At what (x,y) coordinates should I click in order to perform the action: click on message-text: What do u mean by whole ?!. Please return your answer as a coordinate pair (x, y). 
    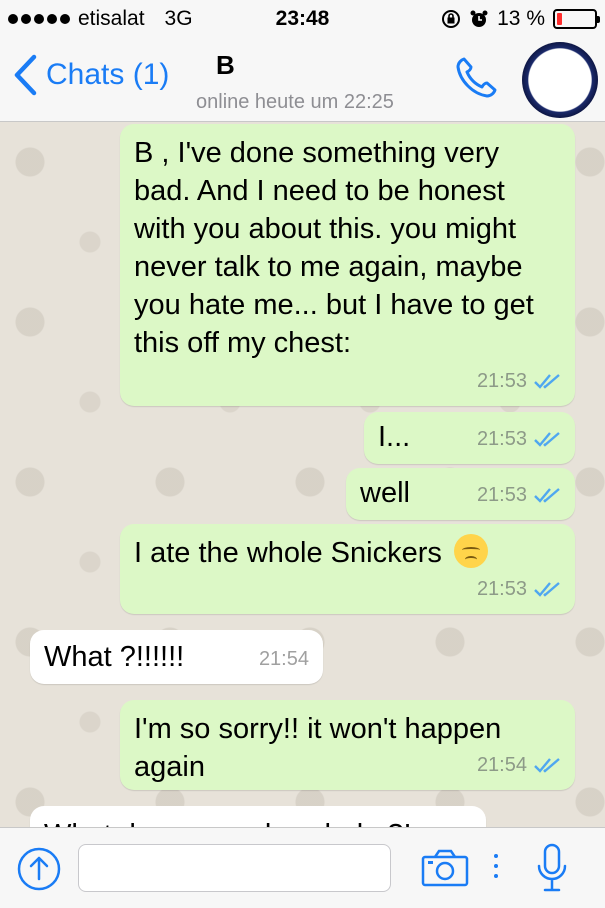
    Looking at the image, I should click on (228, 823).